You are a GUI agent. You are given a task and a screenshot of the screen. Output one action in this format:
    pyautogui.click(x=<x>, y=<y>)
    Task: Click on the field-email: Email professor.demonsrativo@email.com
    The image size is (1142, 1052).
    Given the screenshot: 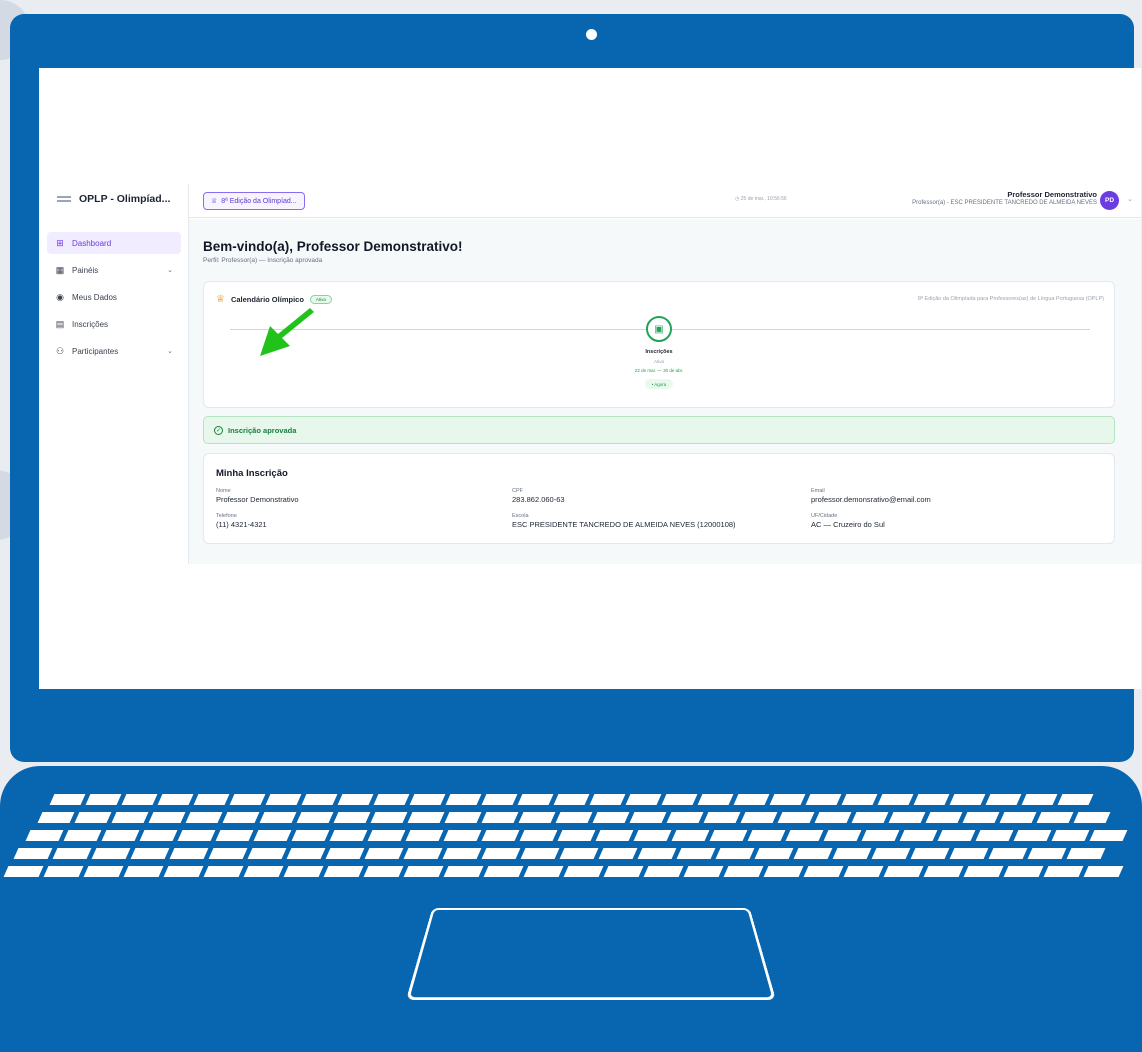 What is the action you would take?
    pyautogui.click(x=871, y=496)
    